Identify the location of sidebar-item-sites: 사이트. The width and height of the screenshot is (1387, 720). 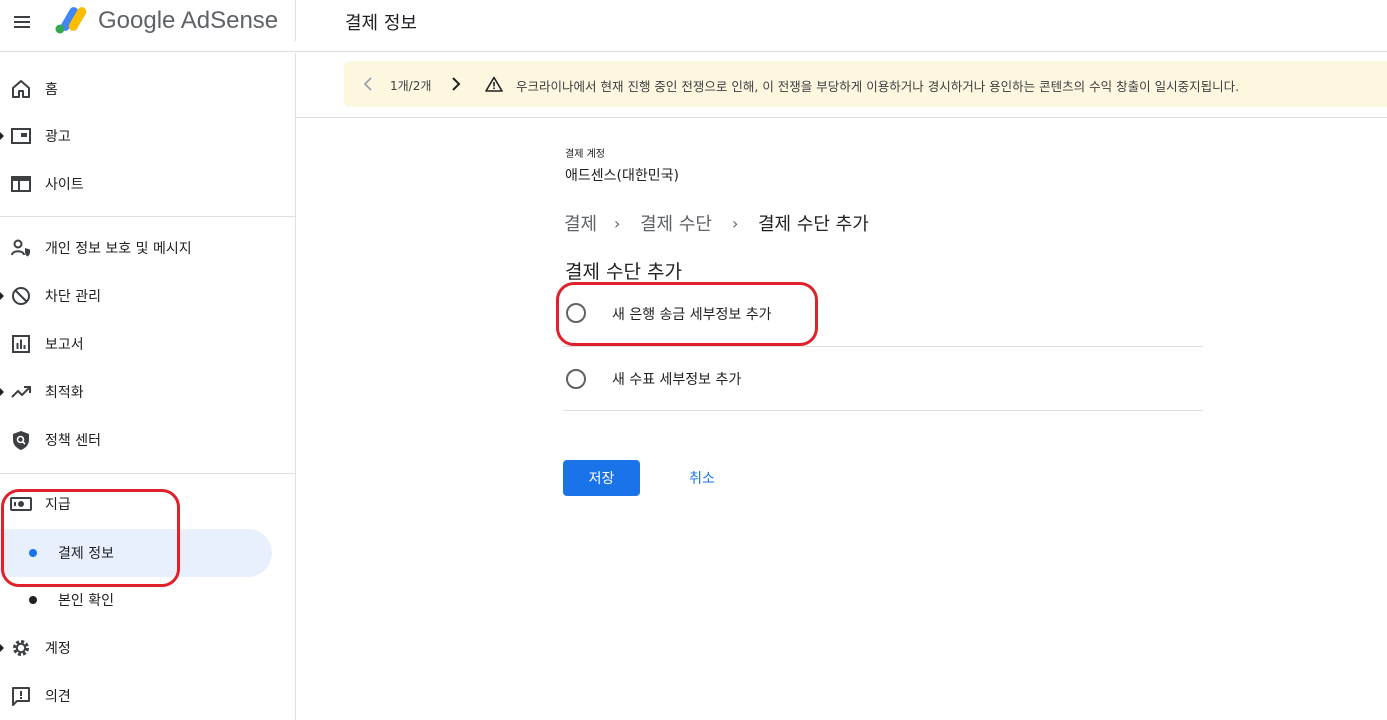
(148, 183).